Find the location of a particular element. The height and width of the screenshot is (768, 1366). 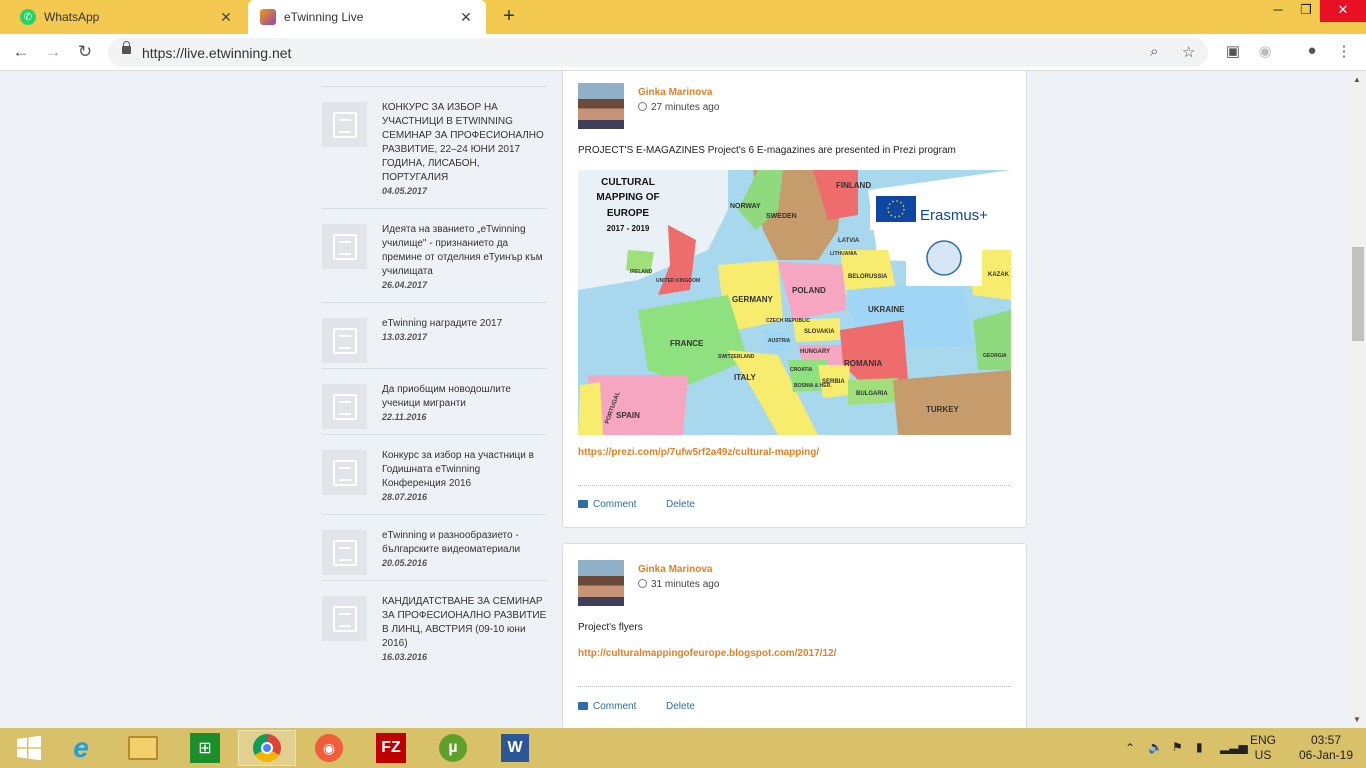

country-label: BULGARIA is located at coordinates (872, 394).